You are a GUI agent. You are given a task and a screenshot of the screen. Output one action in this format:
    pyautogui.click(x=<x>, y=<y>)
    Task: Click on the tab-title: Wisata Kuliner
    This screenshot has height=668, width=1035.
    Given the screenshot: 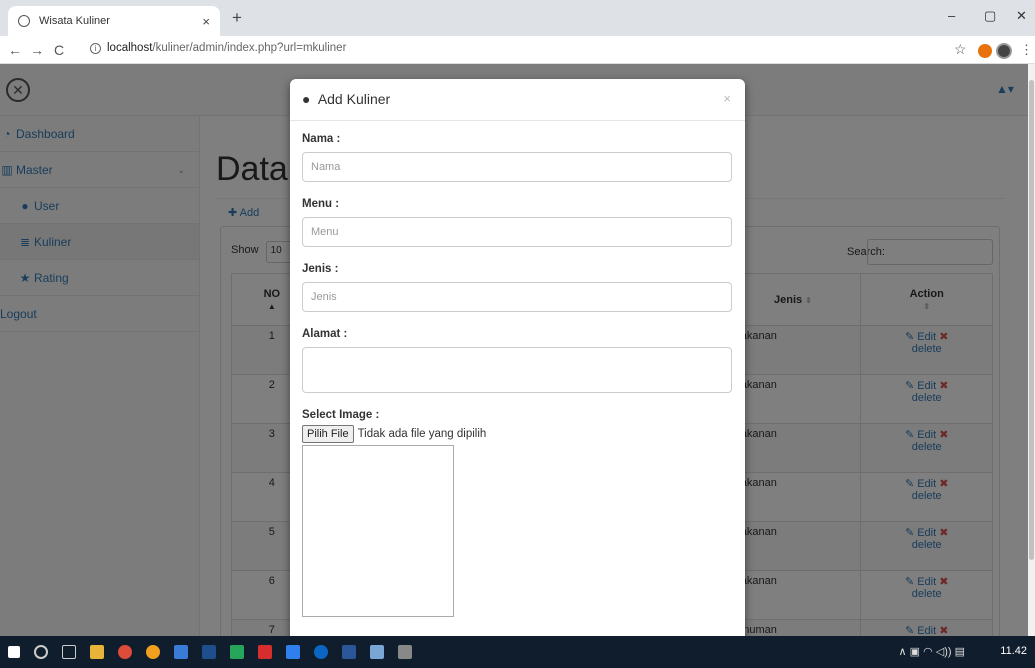 What is the action you would take?
    pyautogui.click(x=74, y=21)
    